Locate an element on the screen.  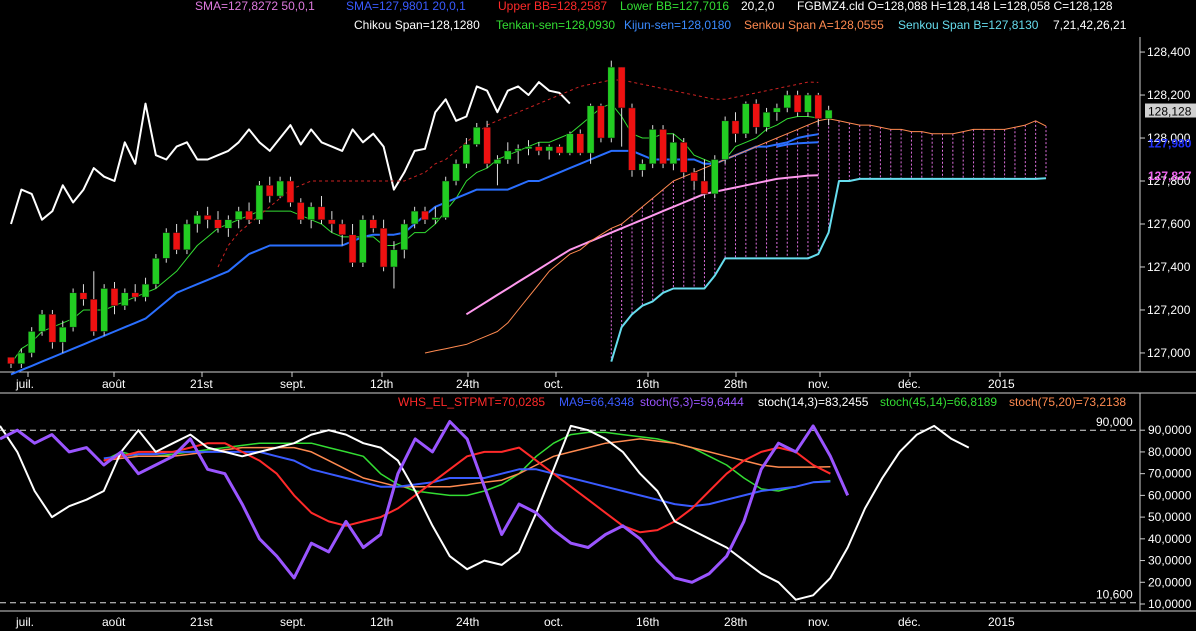
y-tick-label: 70,0000 is located at coordinates (1170, 474).